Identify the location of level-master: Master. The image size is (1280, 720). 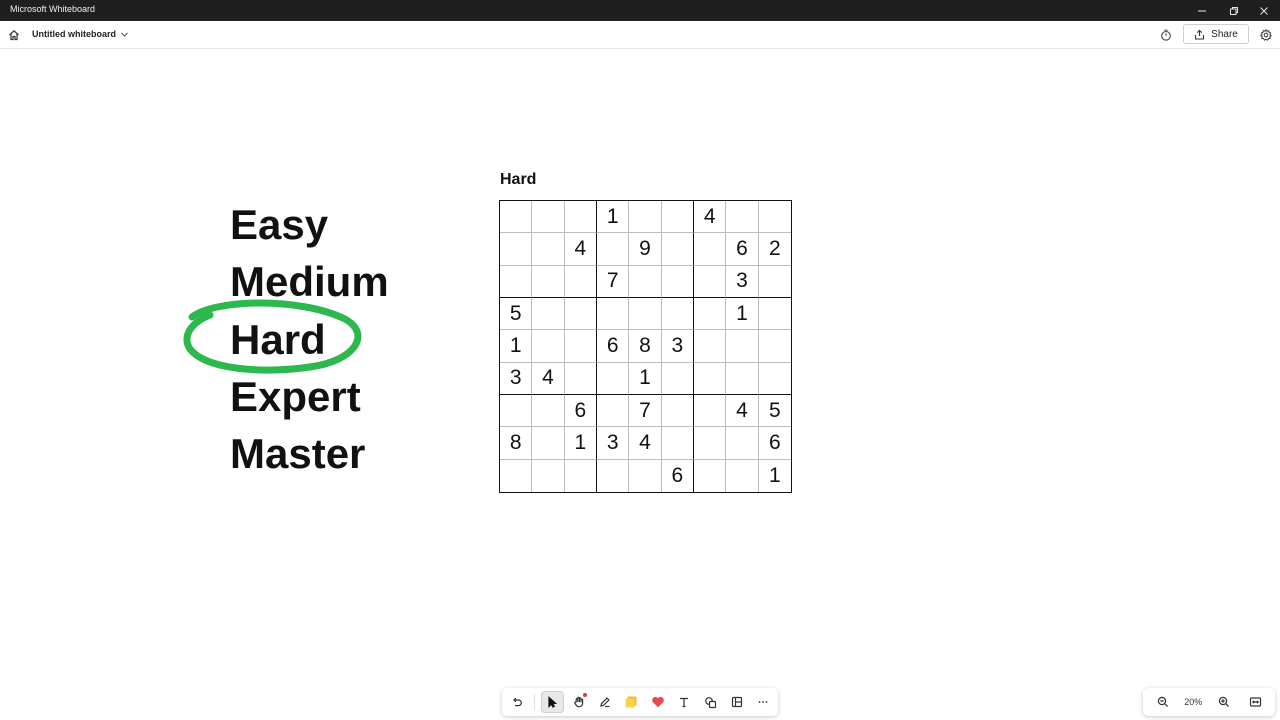
(297, 454).